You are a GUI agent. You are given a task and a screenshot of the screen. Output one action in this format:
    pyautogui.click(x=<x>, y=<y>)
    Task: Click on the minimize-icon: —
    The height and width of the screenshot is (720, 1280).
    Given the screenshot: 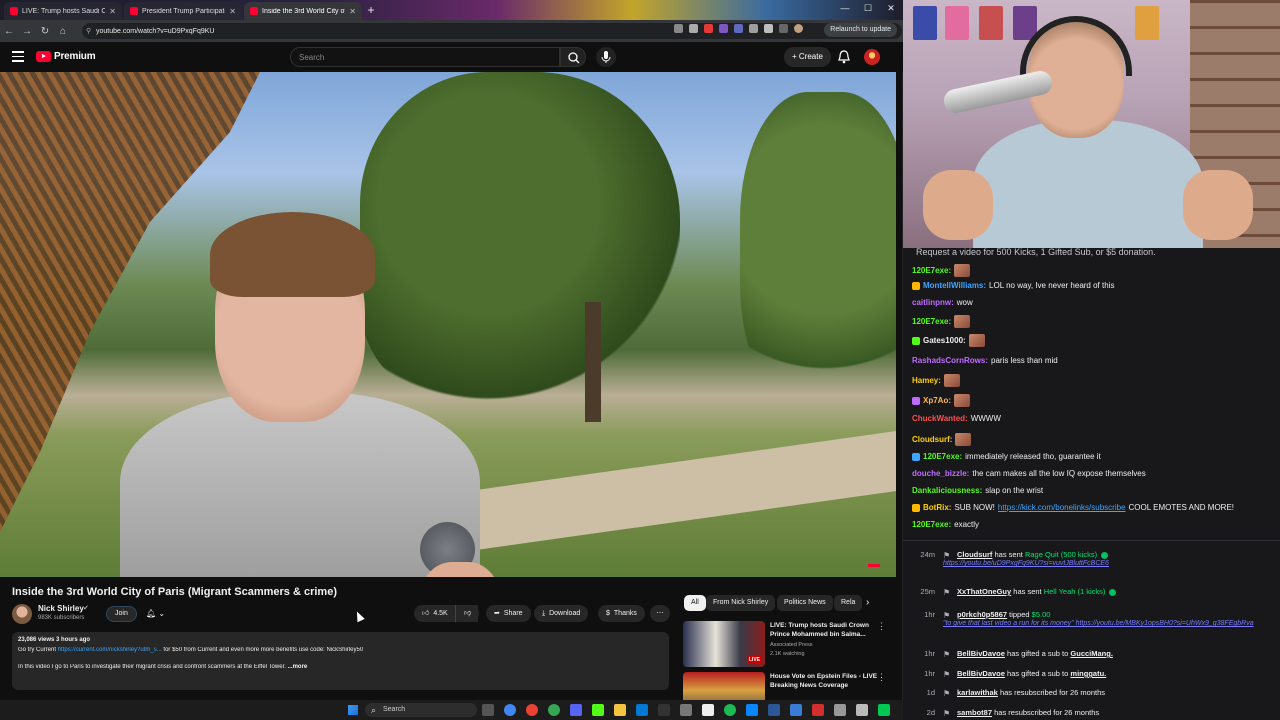 What is the action you would take?
    pyautogui.click(x=845, y=8)
    